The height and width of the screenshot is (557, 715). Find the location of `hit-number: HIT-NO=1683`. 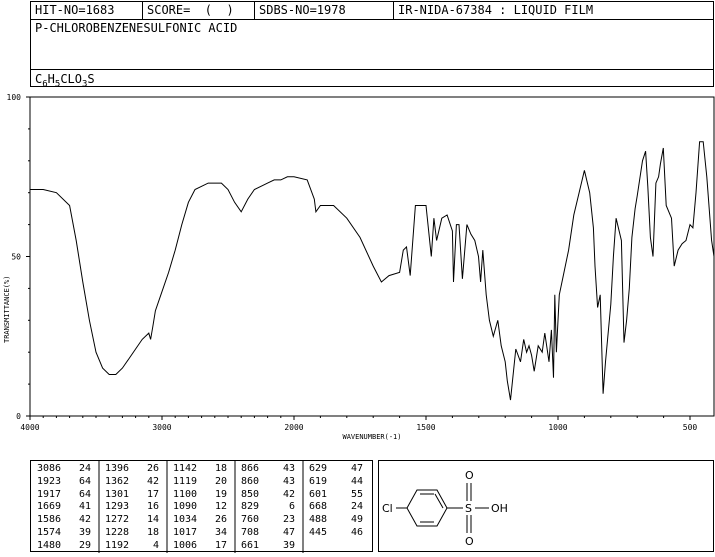

hit-number: HIT-NO=1683 is located at coordinates (75, 10).